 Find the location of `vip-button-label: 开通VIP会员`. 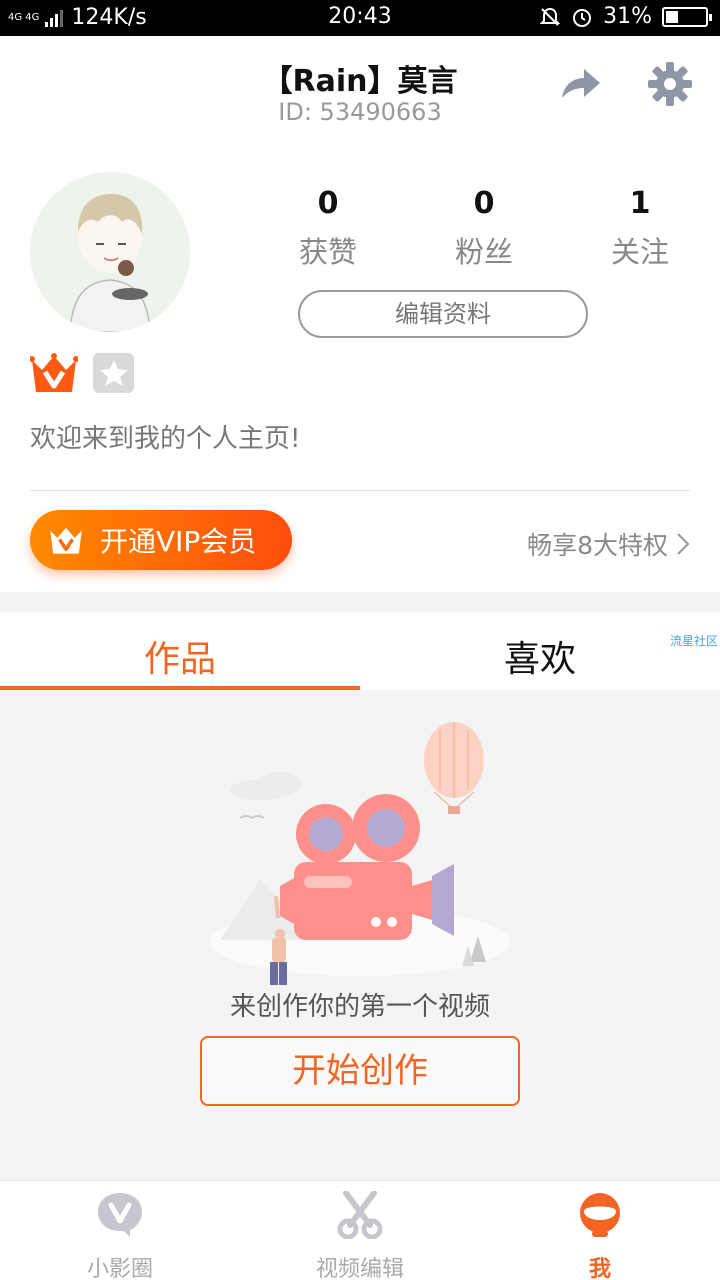

vip-button-label: 开通VIP会员 is located at coordinates (178, 541).